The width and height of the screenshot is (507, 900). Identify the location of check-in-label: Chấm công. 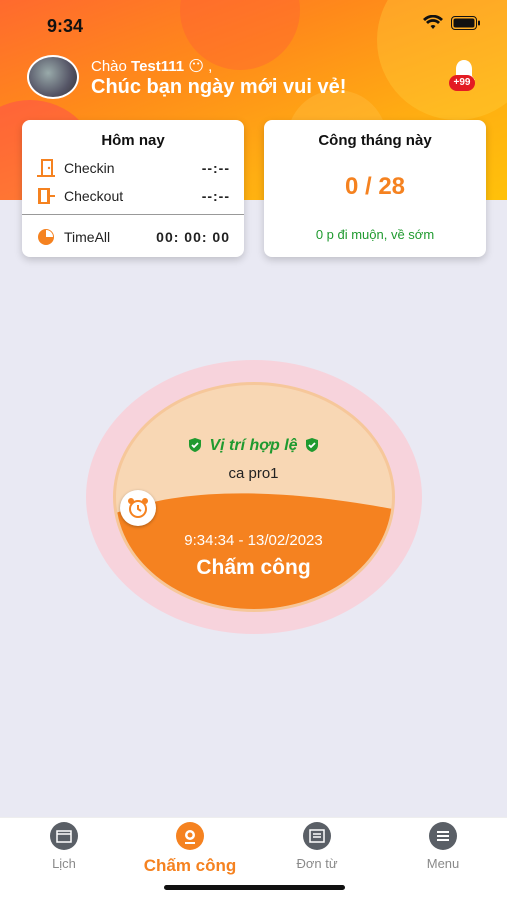
(253, 568).